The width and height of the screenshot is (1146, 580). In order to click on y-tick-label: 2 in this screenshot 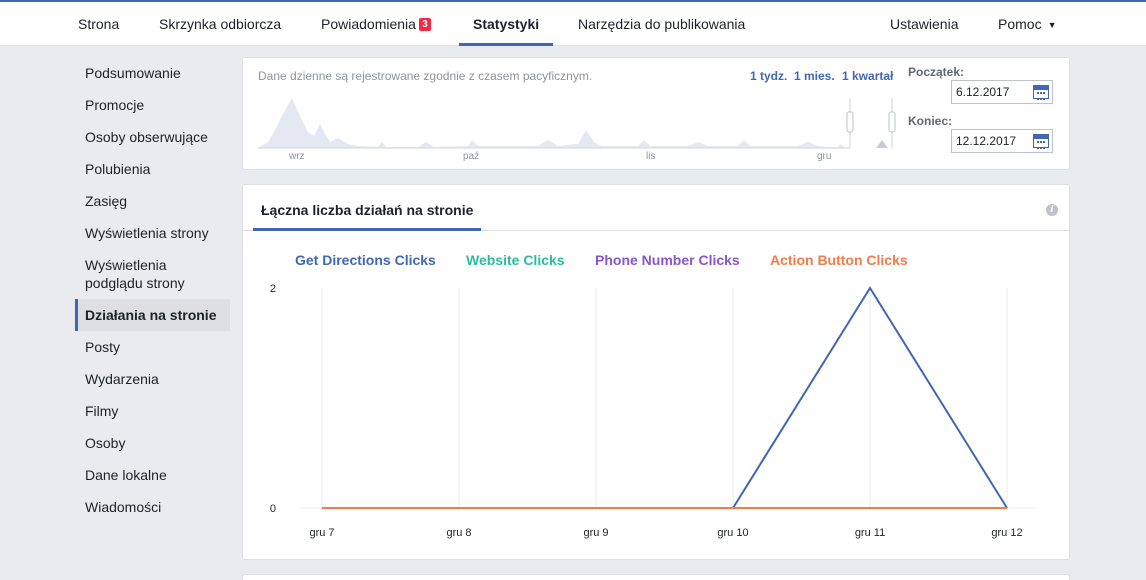, I will do `click(273, 289)`.